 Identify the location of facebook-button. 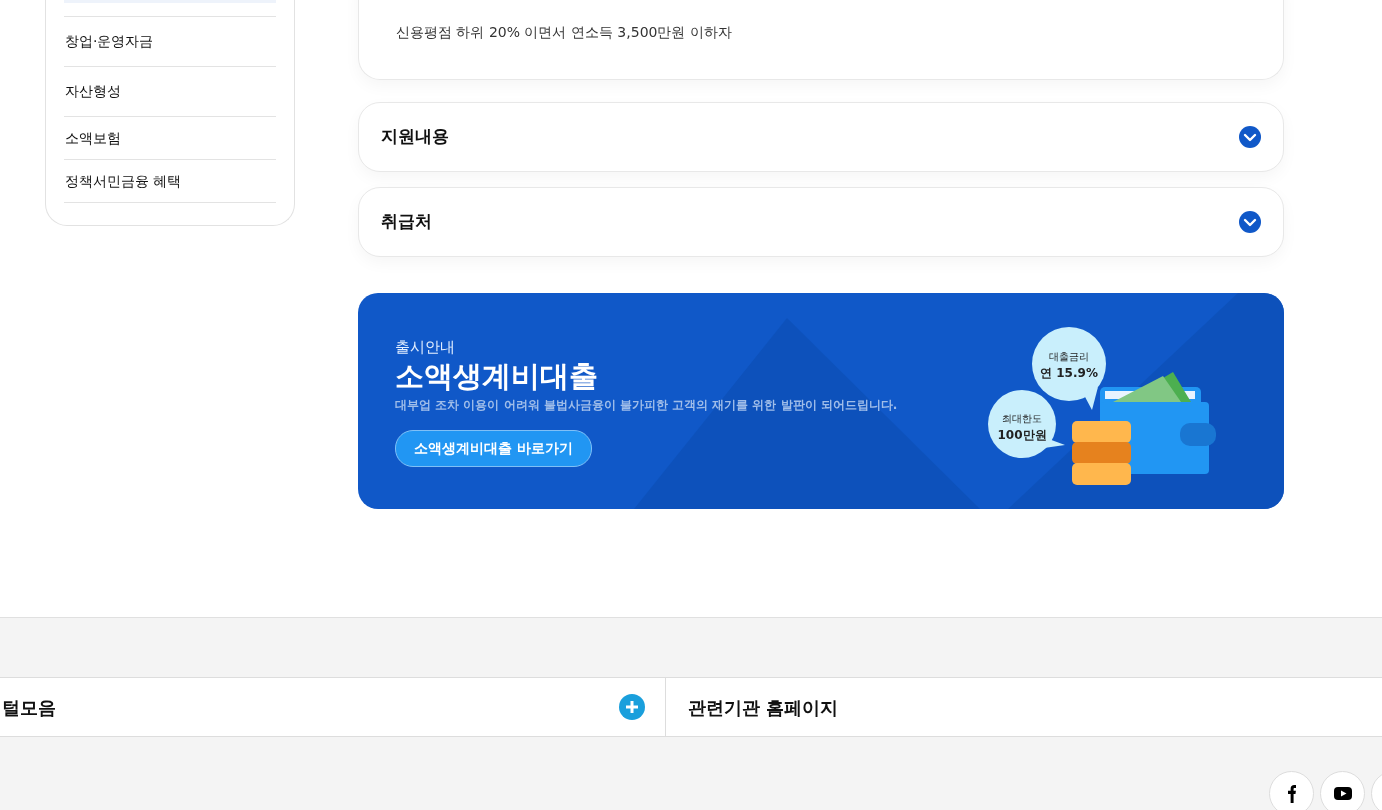
(1291, 790).